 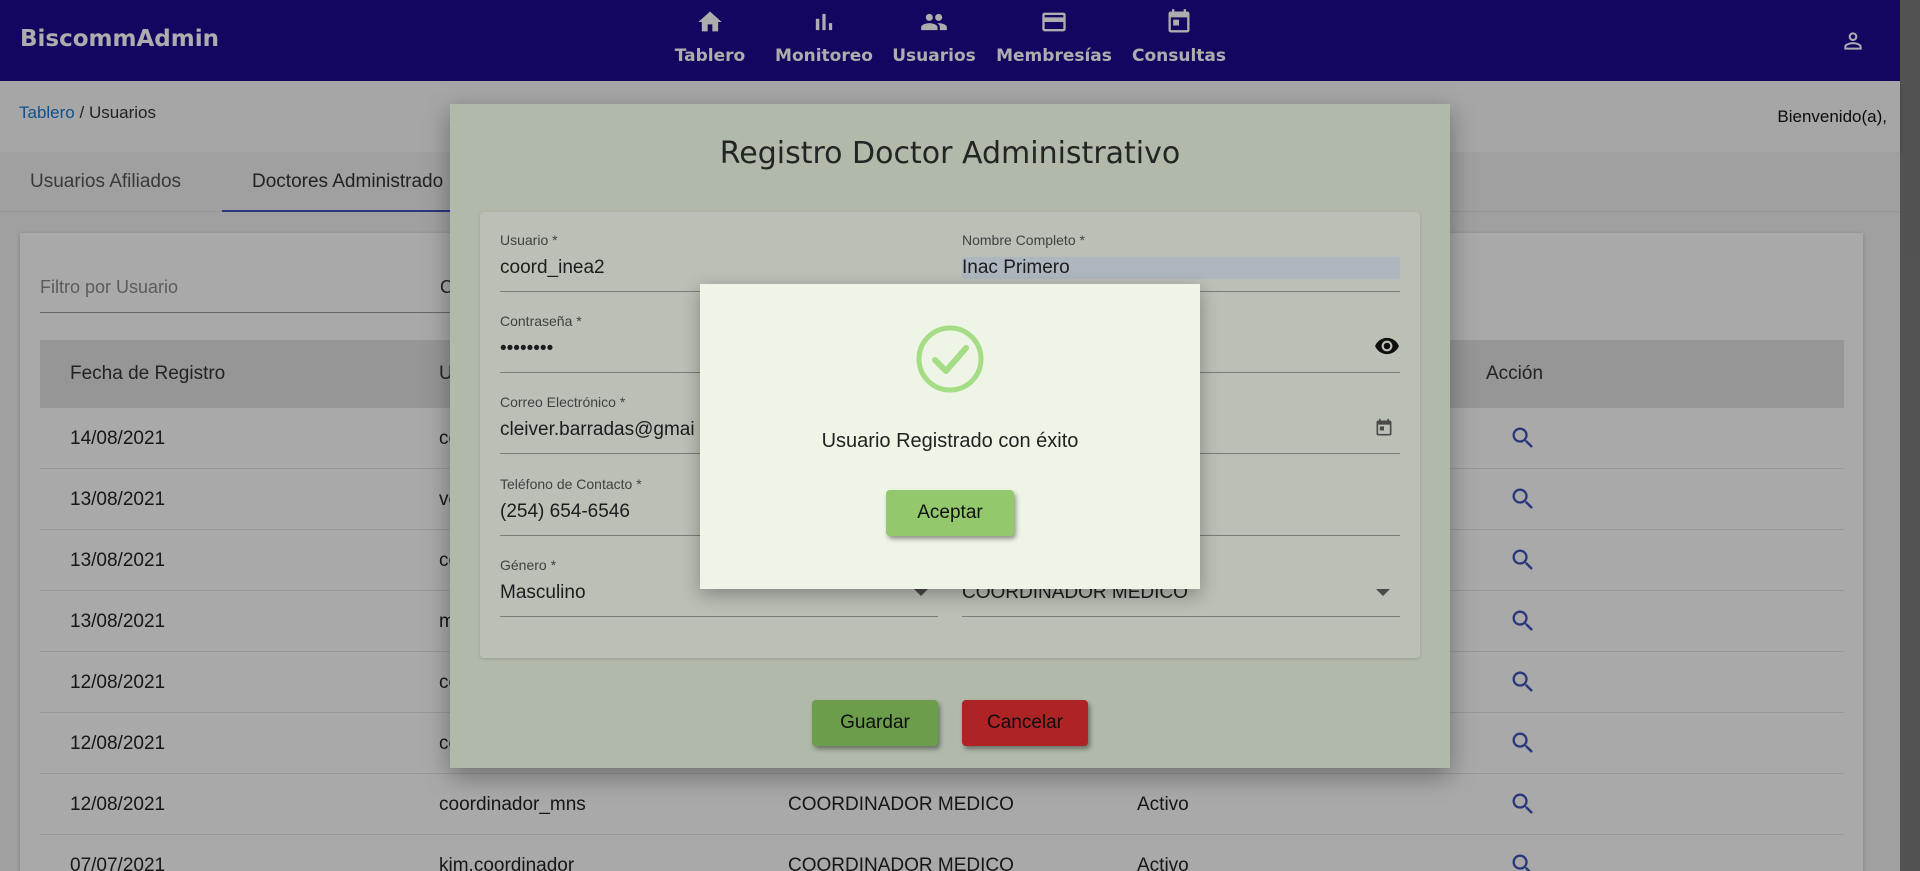 What do you see at coordinates (950, 441) in the screenshot?
I see `success-message: Usuario Registrado con éxito` at bounding box center [950, 441].